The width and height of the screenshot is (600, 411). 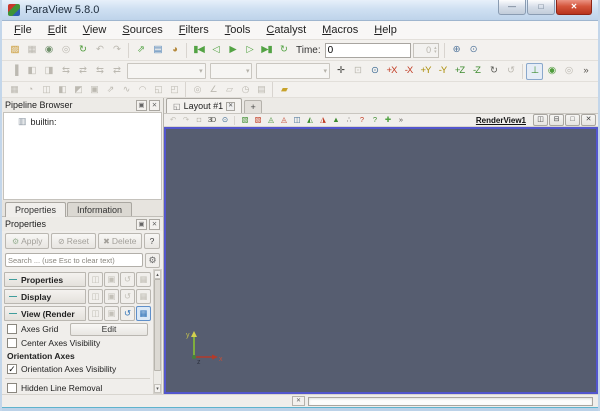 I want to click on menu-view: View, so click(x=95, y=30).